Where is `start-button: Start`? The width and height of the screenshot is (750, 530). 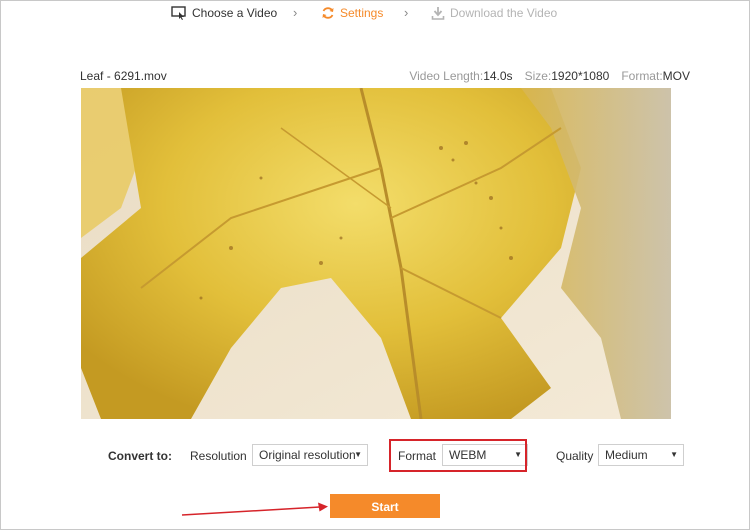 start-button: Start is located at coordinates (385, 506).